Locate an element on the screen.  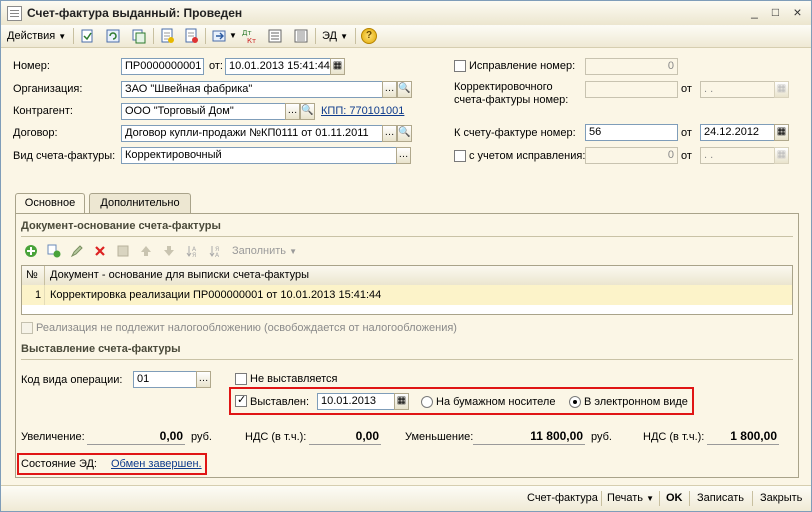
help-icon: ? is located at coordinates (369, 36).